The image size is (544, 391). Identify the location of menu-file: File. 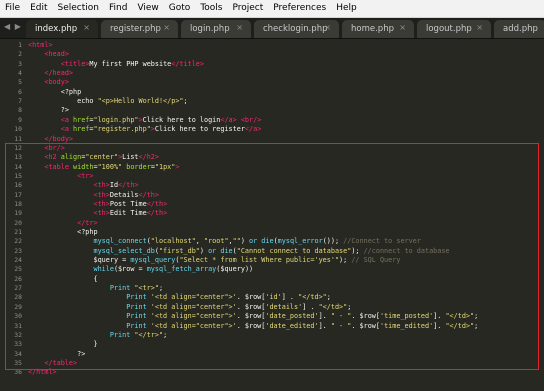
(12, 8).